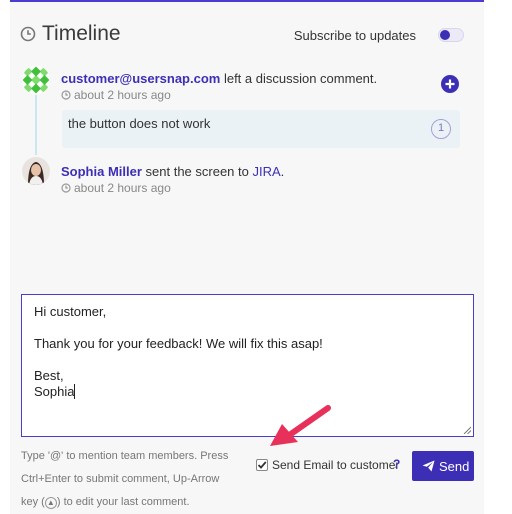 Image resolution: width=512 pixels, height=514 pixels. I want to click on hint-line: key (▲) to edit your last comment., so click(136, 502).